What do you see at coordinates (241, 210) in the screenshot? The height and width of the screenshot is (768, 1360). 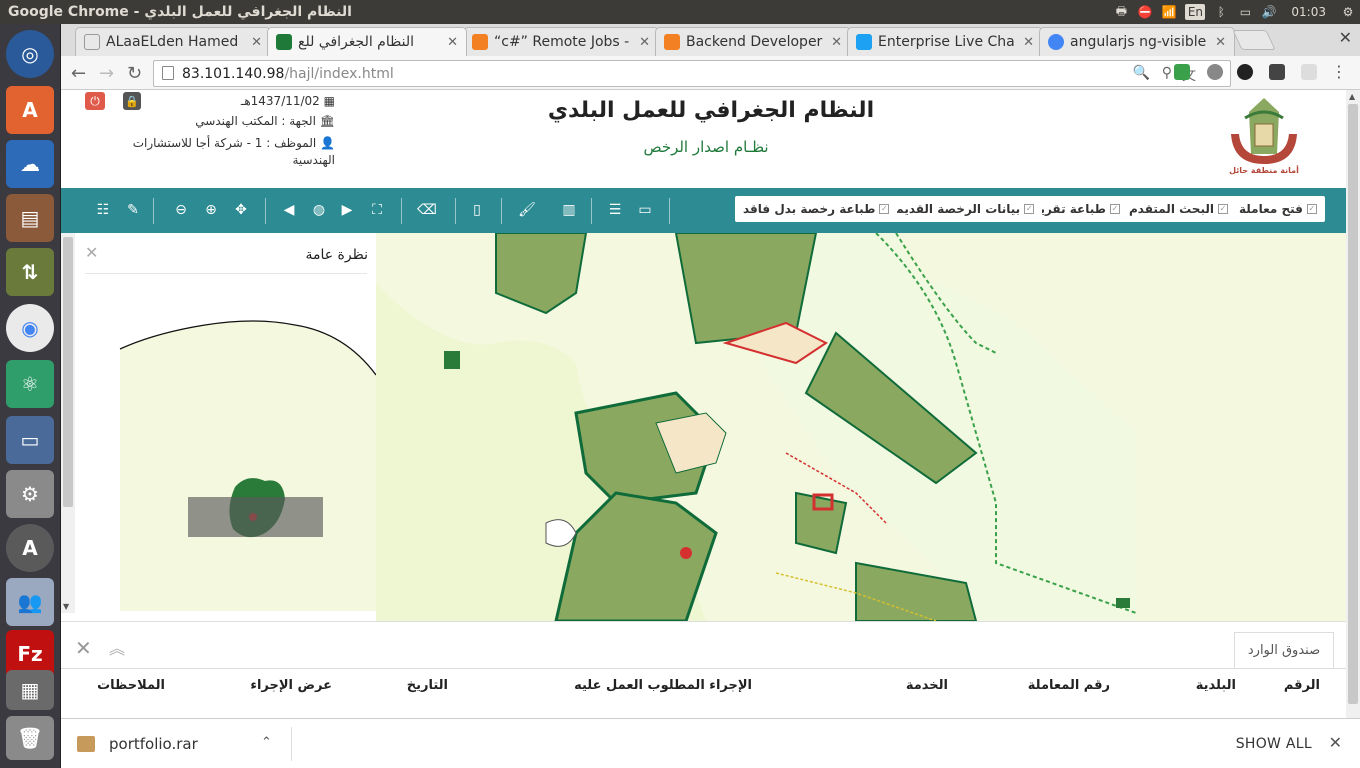 I see `pan-icon: ✥` at bounding box center [241, 210].